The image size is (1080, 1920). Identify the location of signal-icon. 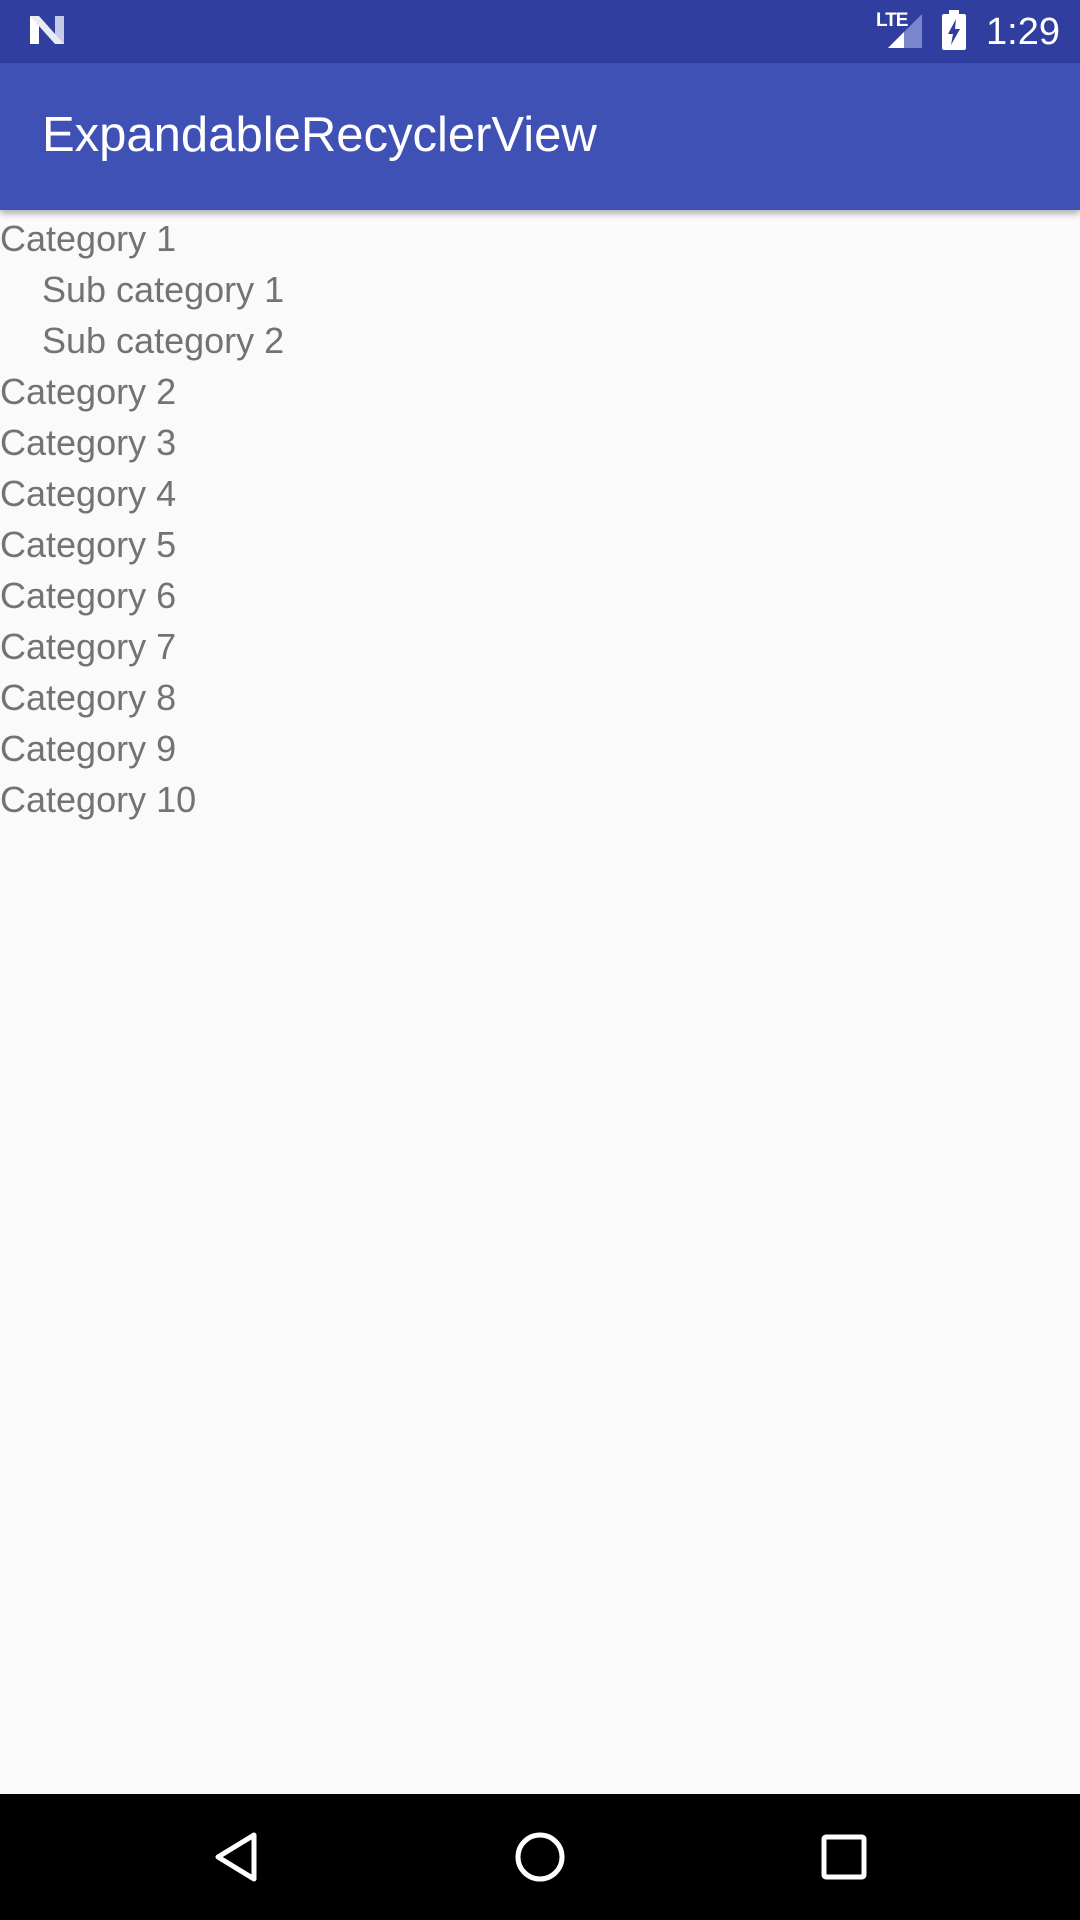
(905, 31).